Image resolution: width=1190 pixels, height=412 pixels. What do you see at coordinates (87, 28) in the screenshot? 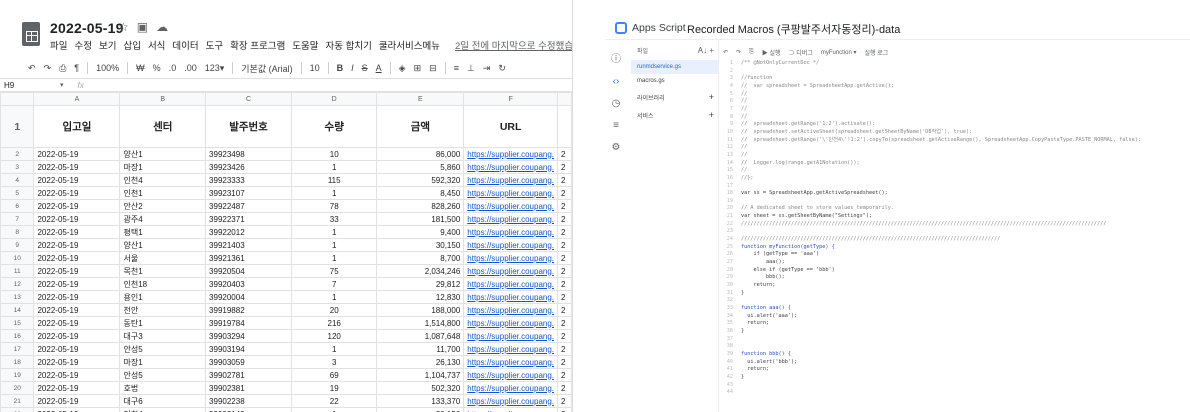
I see `document-title: 2022-05-19` at bounding box center [87, 28].